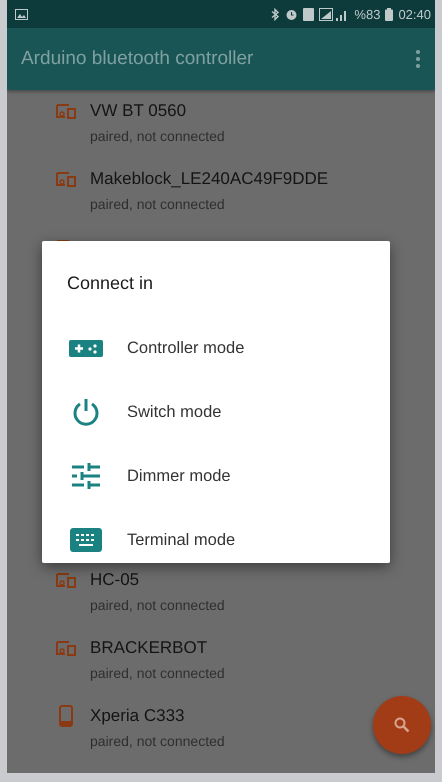 Image resolution: width=442 pixels, height=782 pixels. What do you see at coordinates (209, 179) in the screenshot?
I see `device-name: Makeblock_LE240AC49F9DDE` at bounding box center [209, 179].